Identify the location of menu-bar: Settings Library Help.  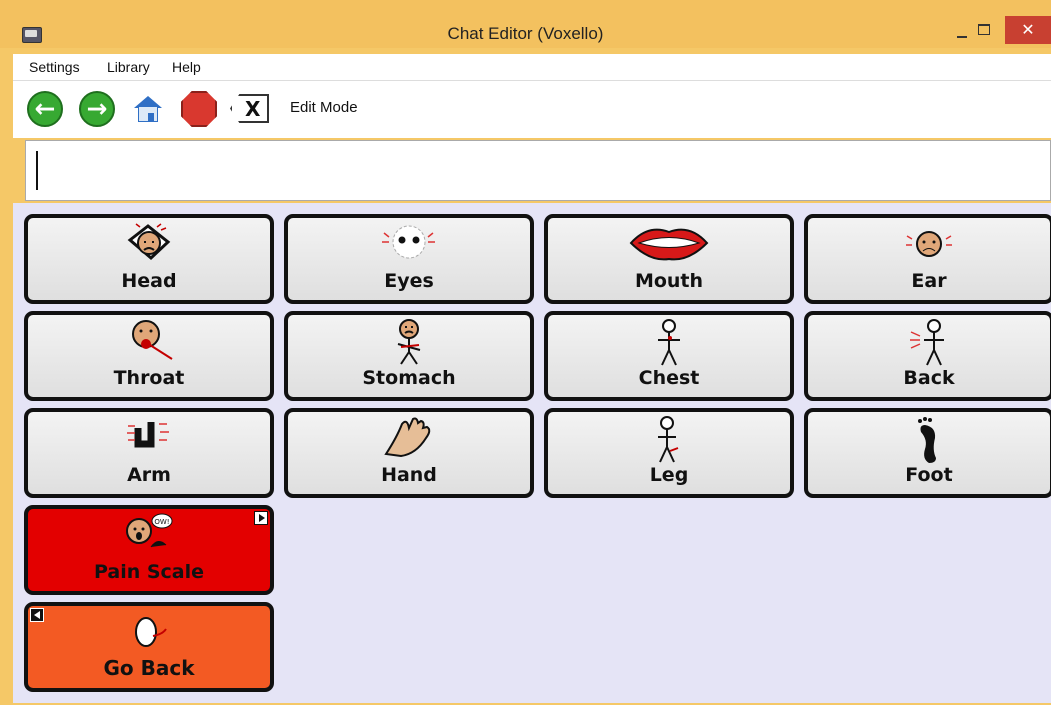
(532, 67).